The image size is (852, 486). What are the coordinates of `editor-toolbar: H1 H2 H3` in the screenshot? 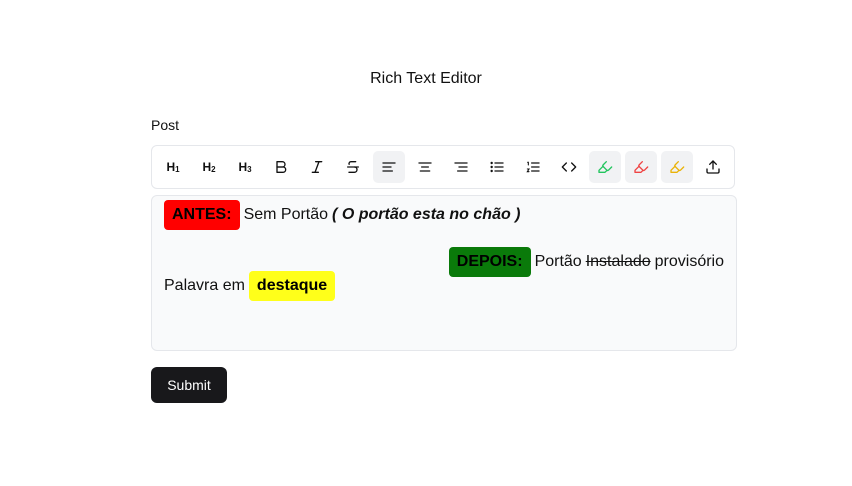 It's located at (443, 167).